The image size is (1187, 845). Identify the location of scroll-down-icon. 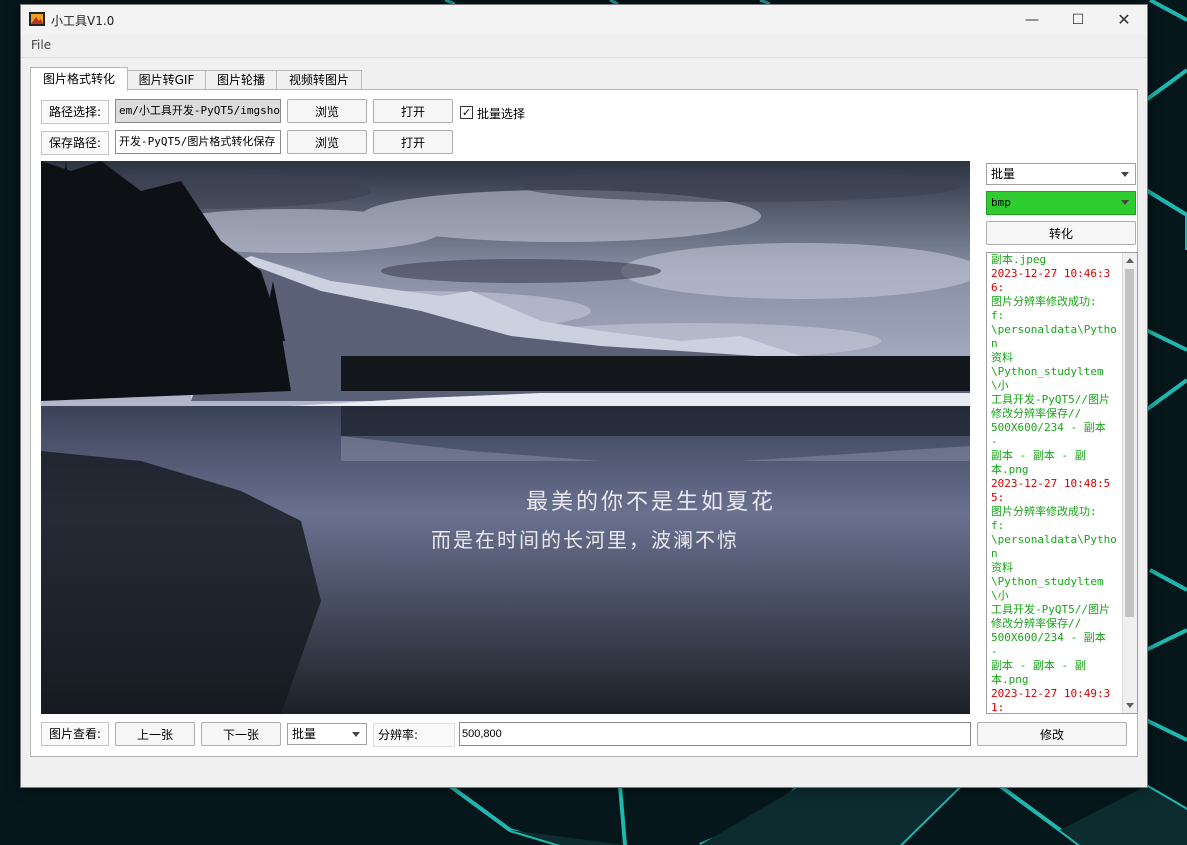
(1130, 705).